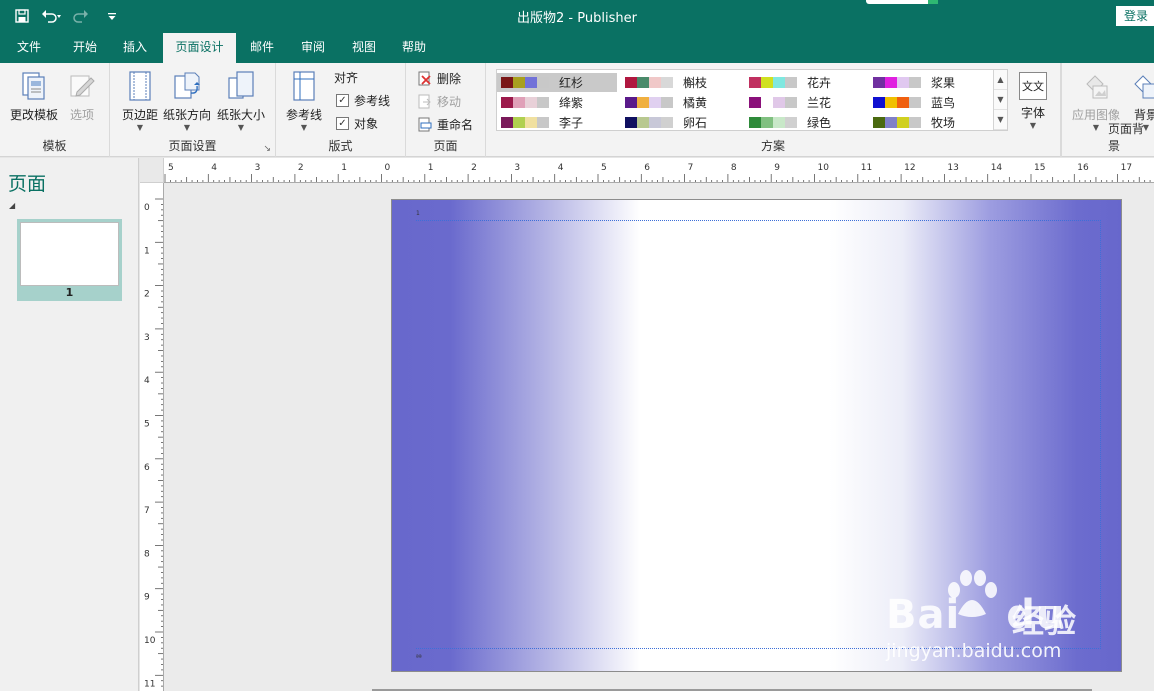 This screenshot has height=691, width=1154. What do you see at coordinates (681, 102) in the screenshot?
I see `scheme-item: 橘黄` at bounding box center [681, 102].